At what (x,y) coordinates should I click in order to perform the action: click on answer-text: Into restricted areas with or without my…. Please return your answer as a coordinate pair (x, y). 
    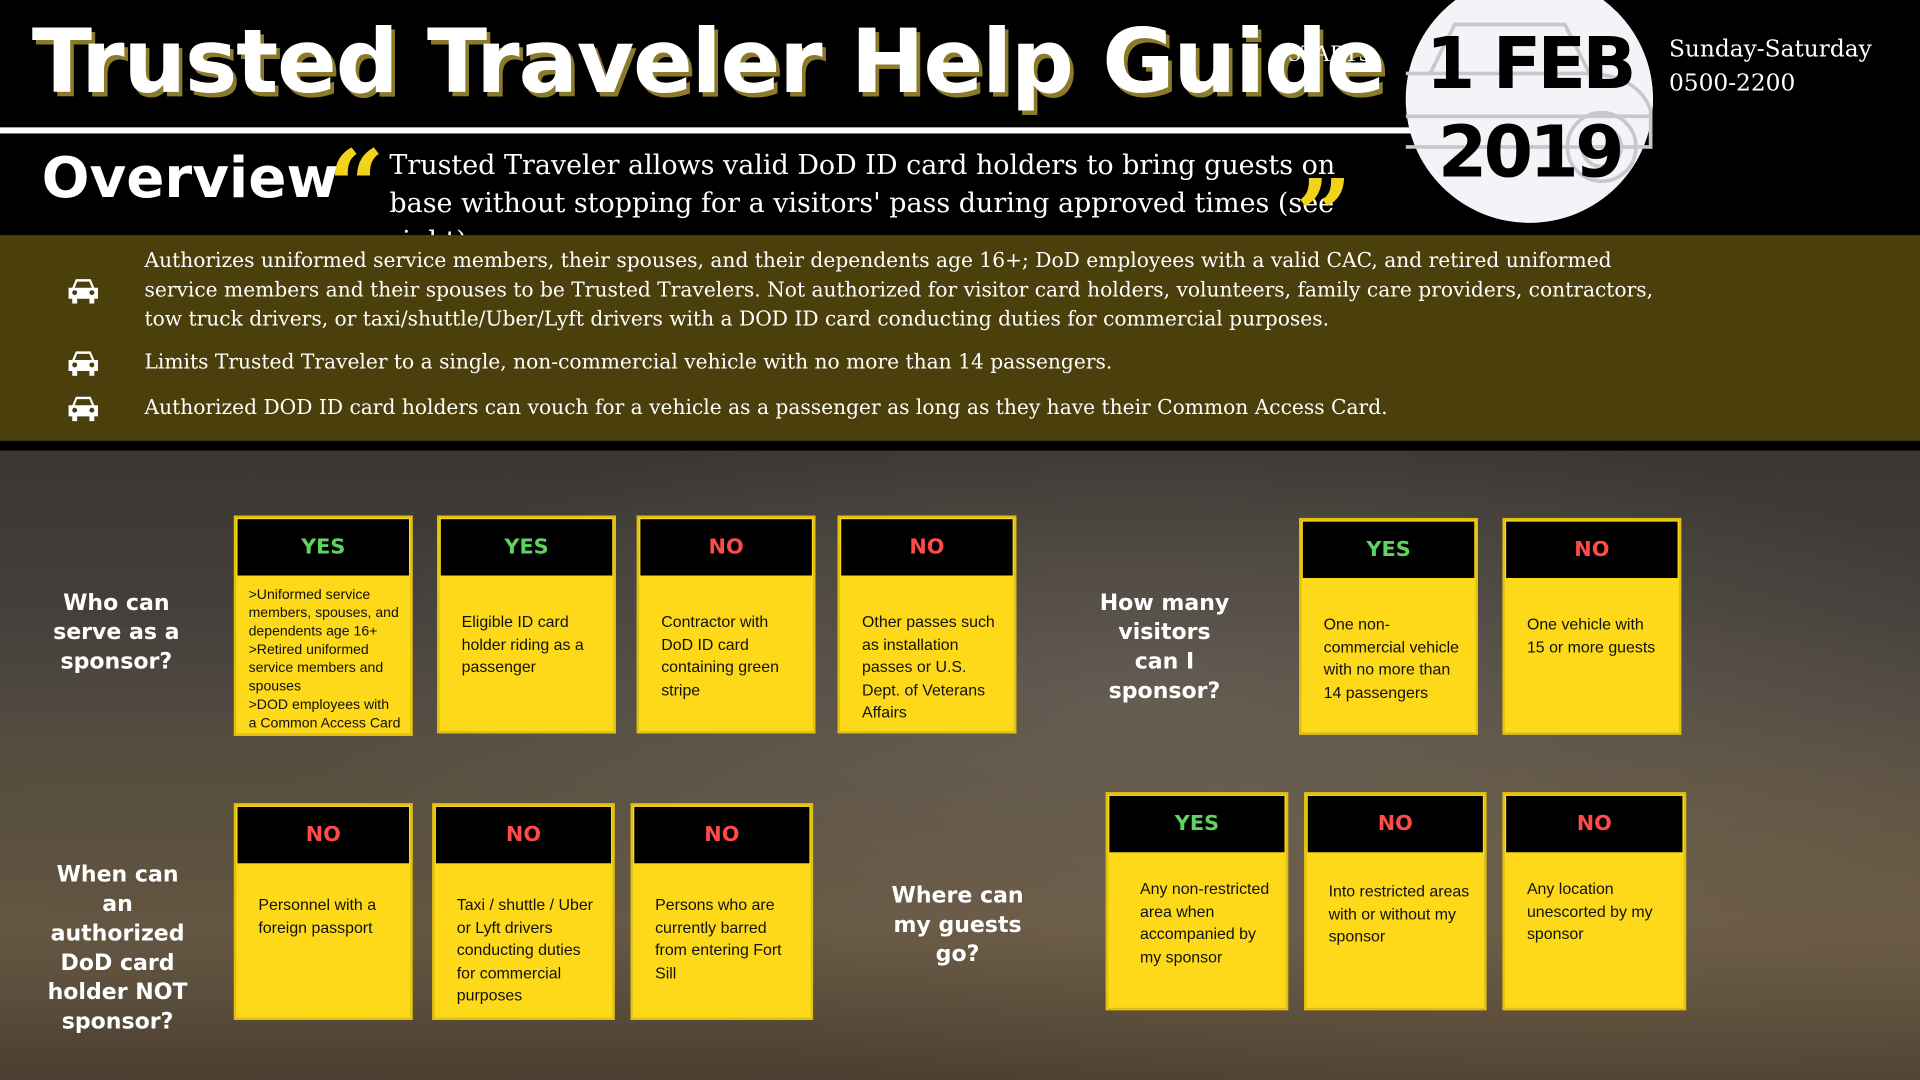
    Looking at the image, I should click on (1399, 913).